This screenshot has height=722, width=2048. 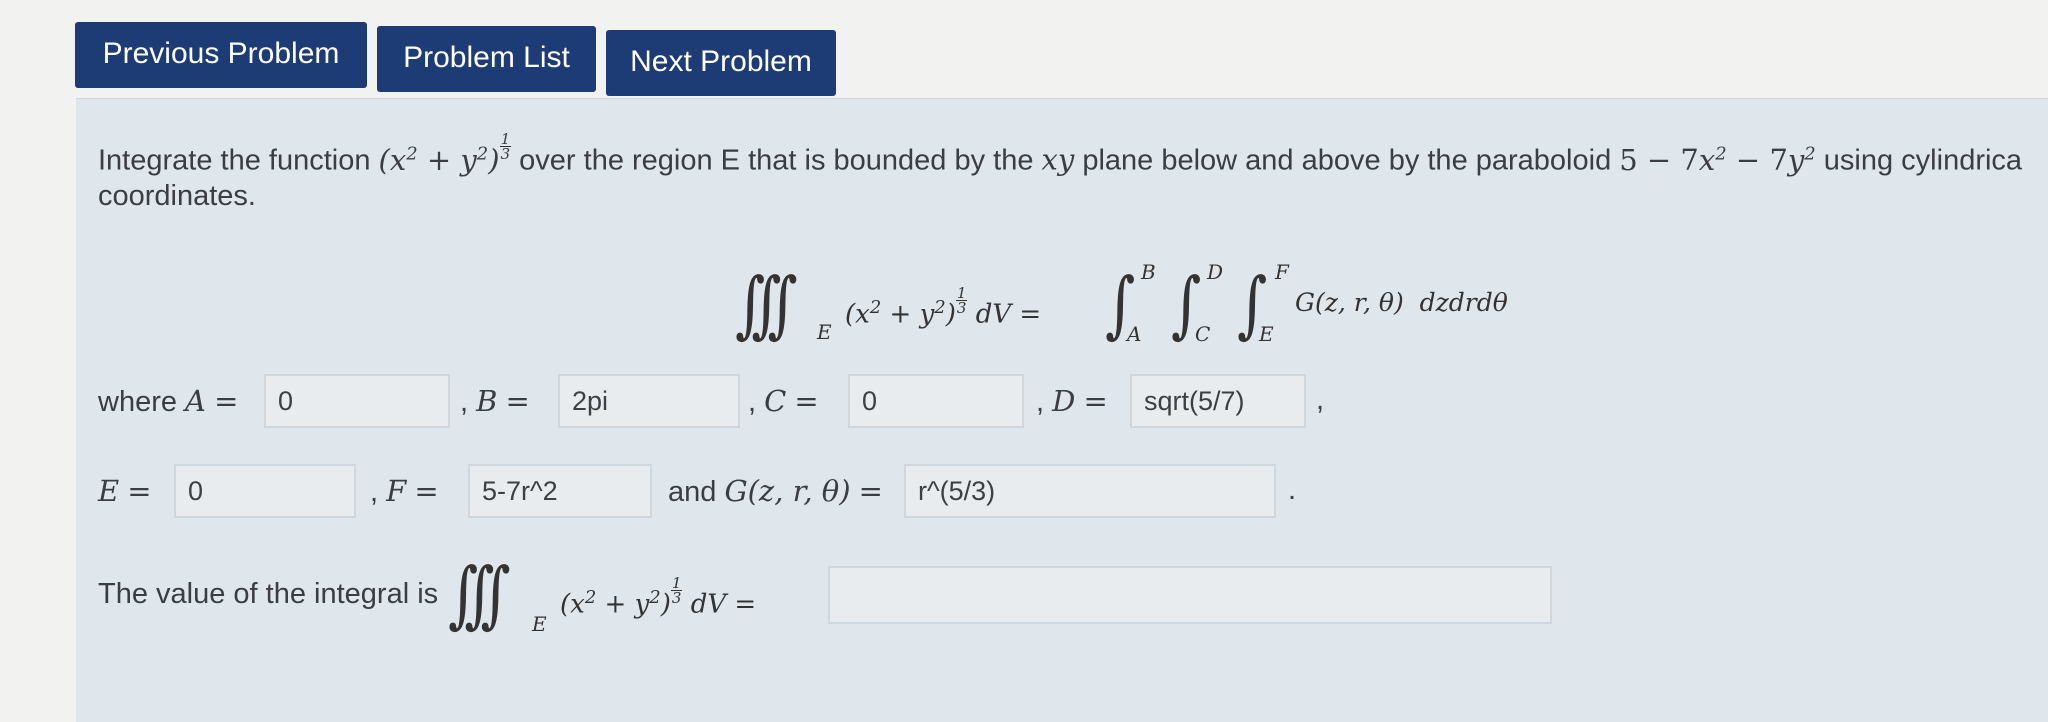 What do you see at coordinates (1090, 491) in the screenshot?
I see `answer-G-input` at bounding box center [1090, 491].